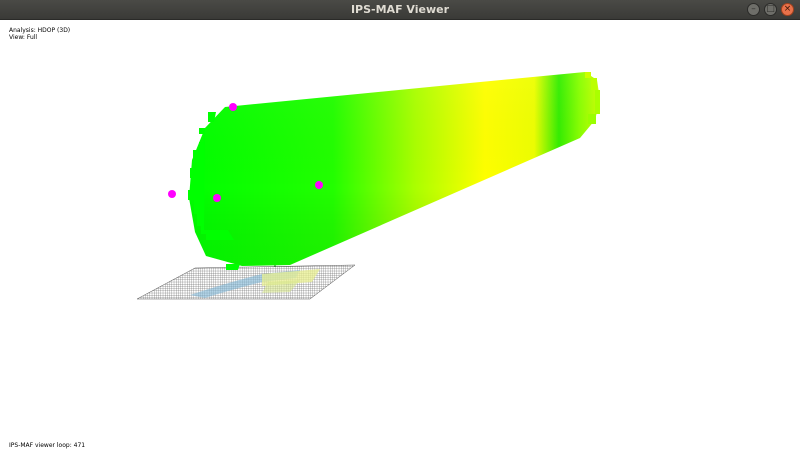 The height and width of the screenshot is (469, 800). I want to click on window-controls: – □ ×, so click(770, 9).